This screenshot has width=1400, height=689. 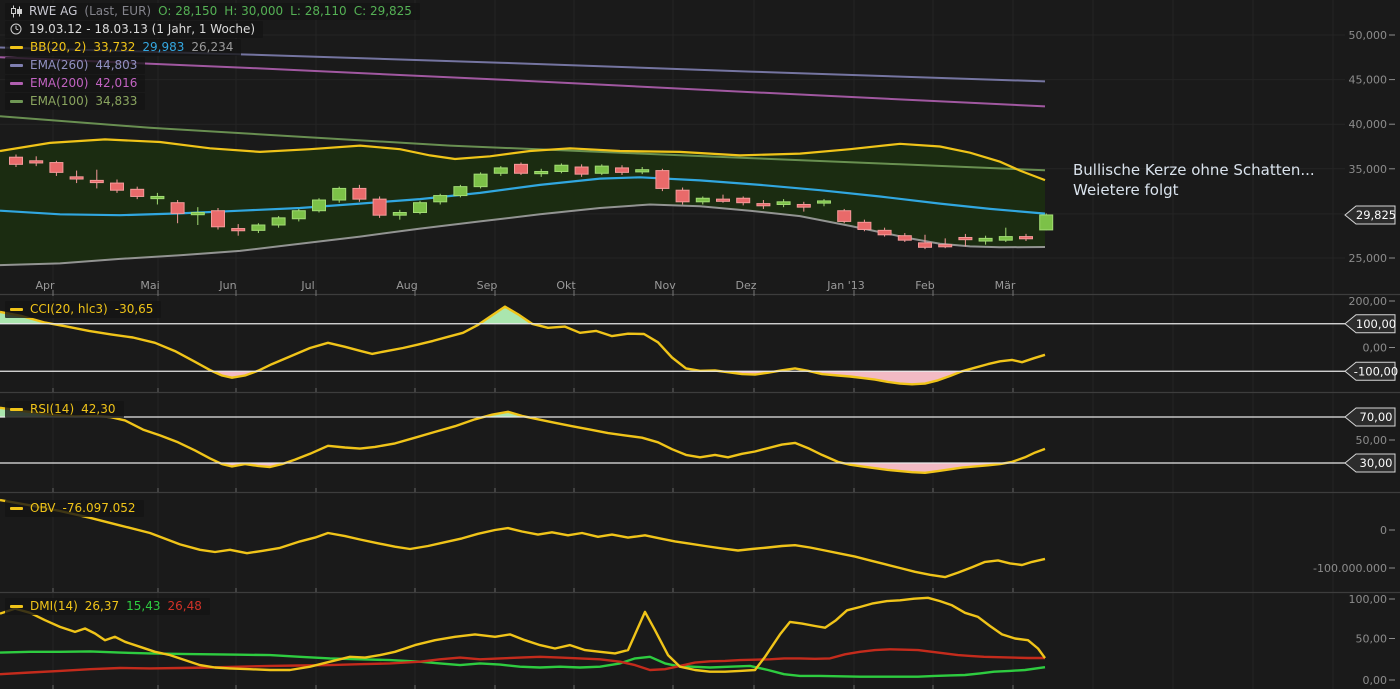 What do you see at coordinates (382, 11) in the screenshot?
I see `ohlc-close: C: 29,825` at bounding box center [382, 11].